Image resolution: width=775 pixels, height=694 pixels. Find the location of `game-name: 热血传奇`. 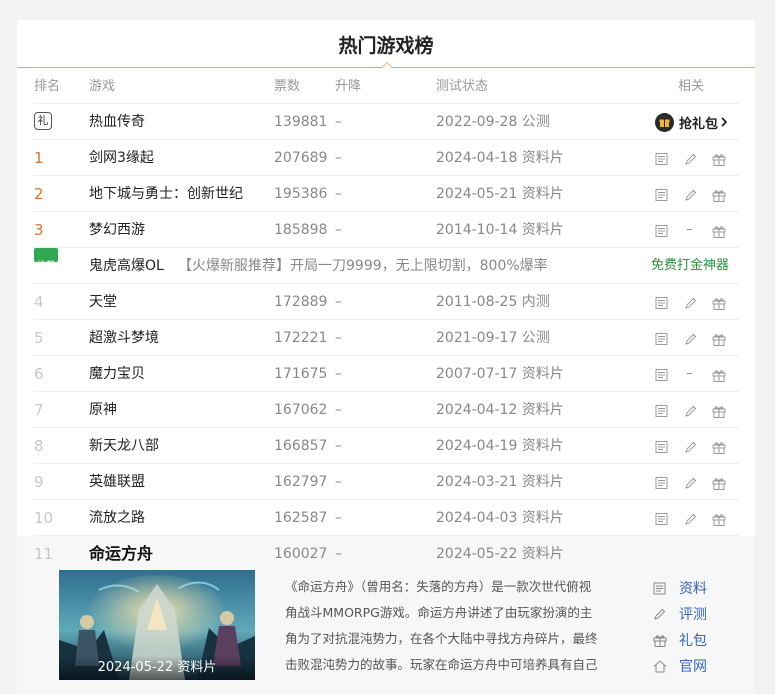

game-name: 热血传奇 is located at coordinates (117, 122).